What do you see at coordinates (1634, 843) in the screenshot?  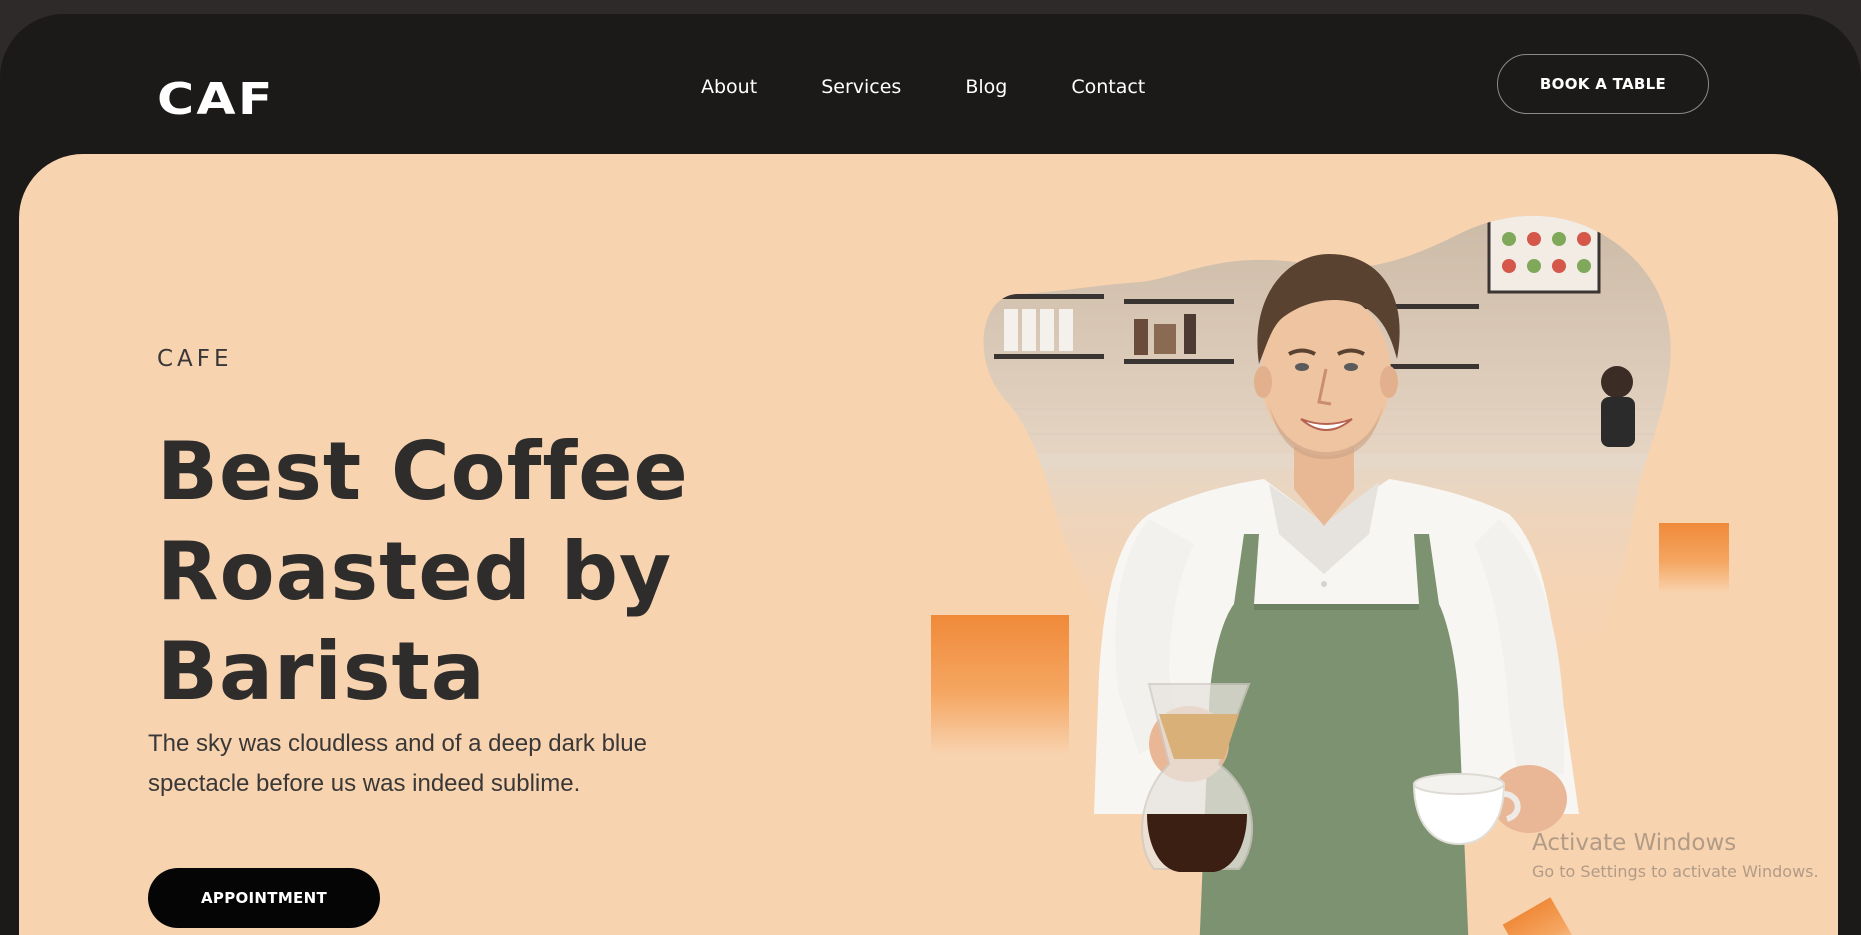 I see `activation-title: Activate Windows` at bounding box center [1634, 843].